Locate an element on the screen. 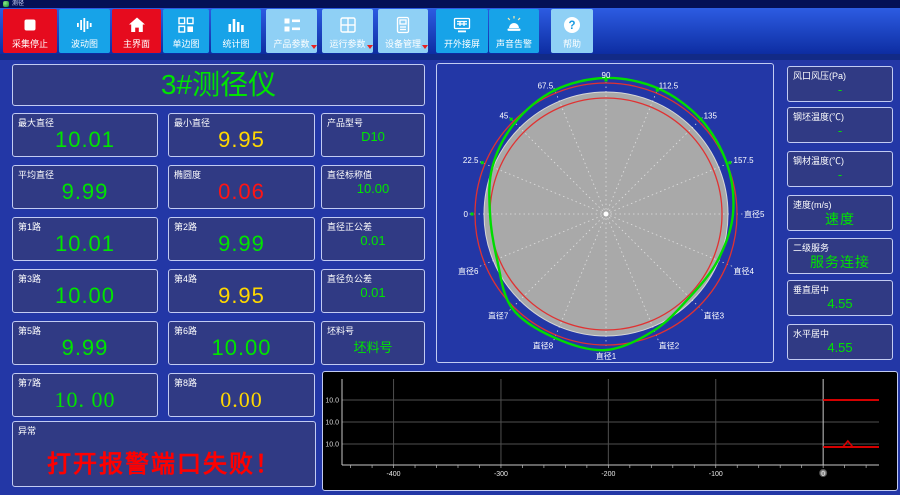  toolbar-button-stop-capture: 采集停止 is located at coordinates (30, 31).